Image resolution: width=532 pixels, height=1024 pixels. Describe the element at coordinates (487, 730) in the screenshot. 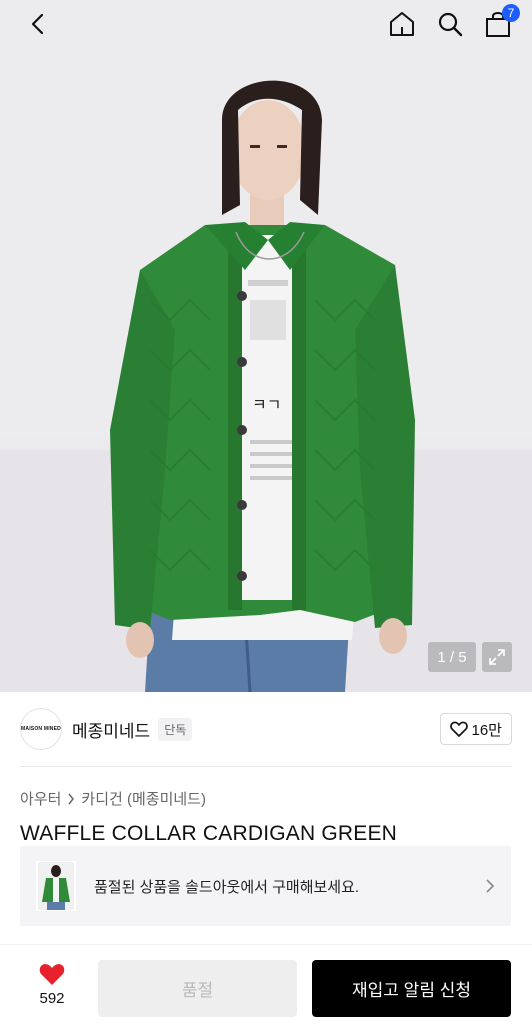

I see `brand-like-count: 16만` at that location.